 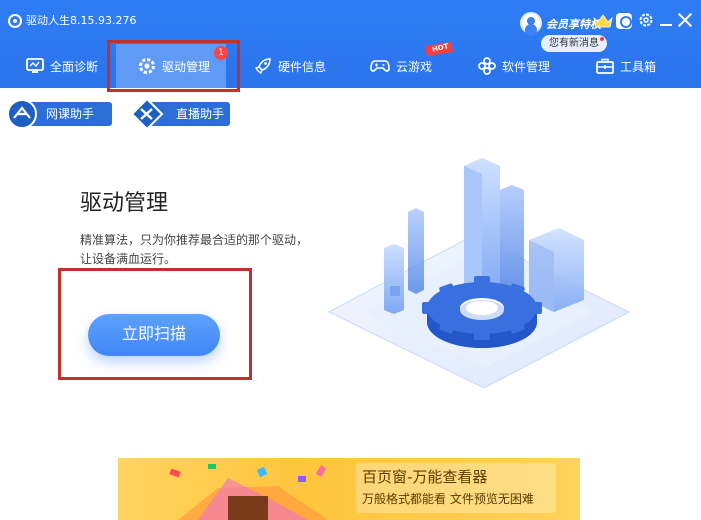 I want to click on ad-banner: 百页窗-万能查看器 万般格式都能看 文件预览无困难, so click(x=349, y=489).